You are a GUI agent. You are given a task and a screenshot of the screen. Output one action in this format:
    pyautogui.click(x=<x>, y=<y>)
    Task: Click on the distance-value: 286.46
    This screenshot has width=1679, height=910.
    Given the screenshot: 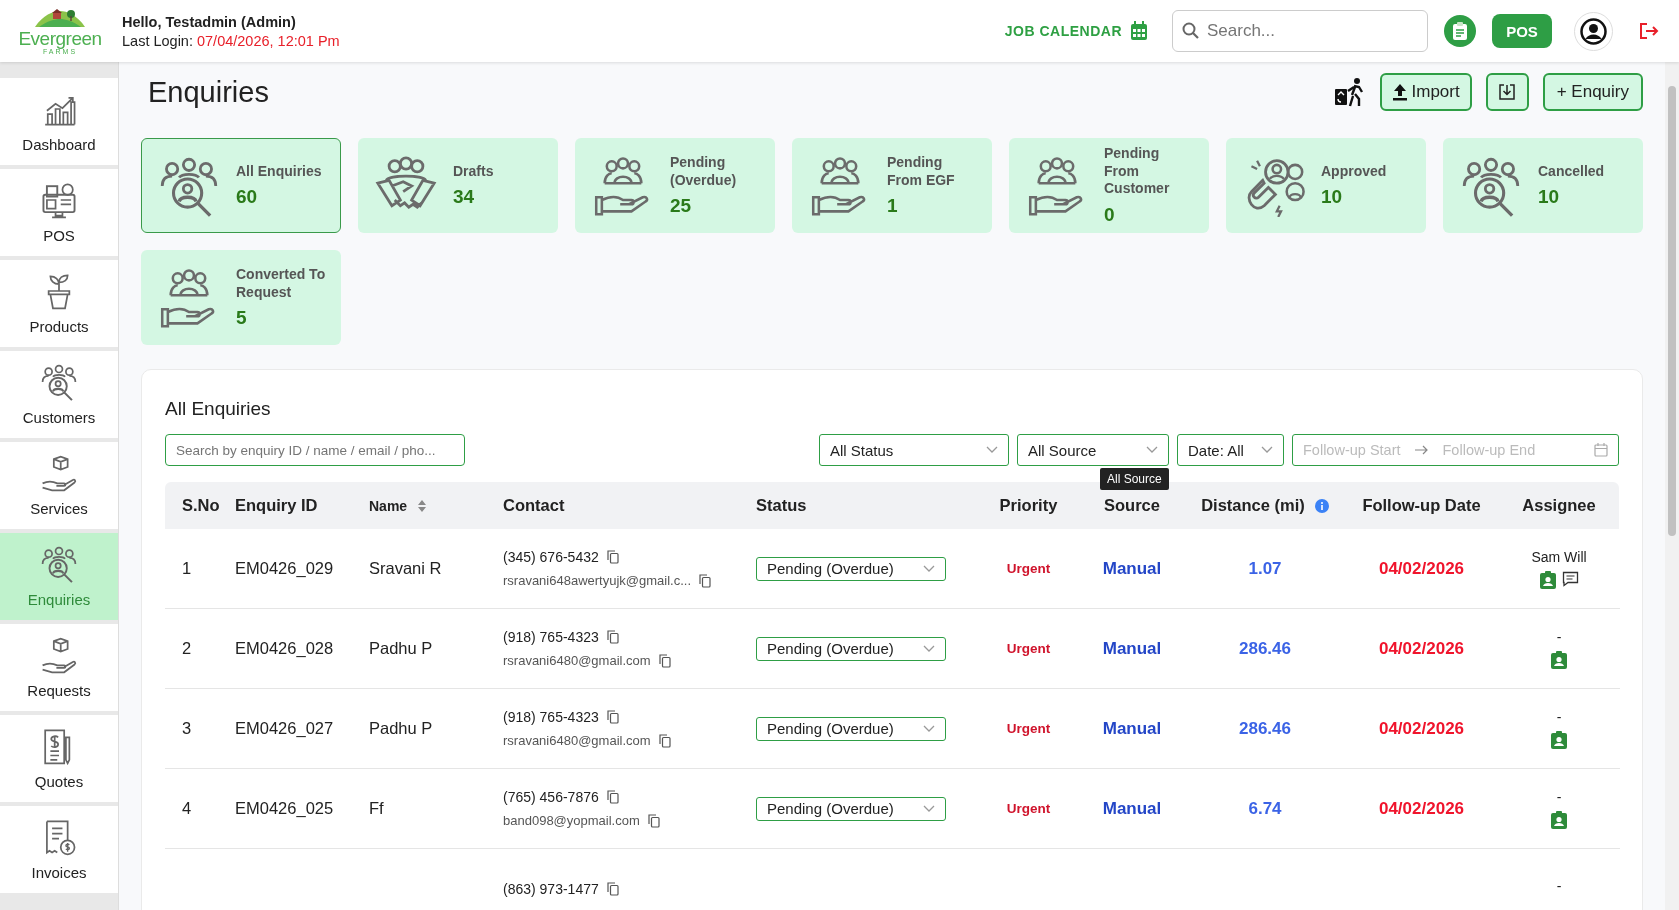 What is the action you would take?
    pyautogui.click(x=1265, y=728)
    